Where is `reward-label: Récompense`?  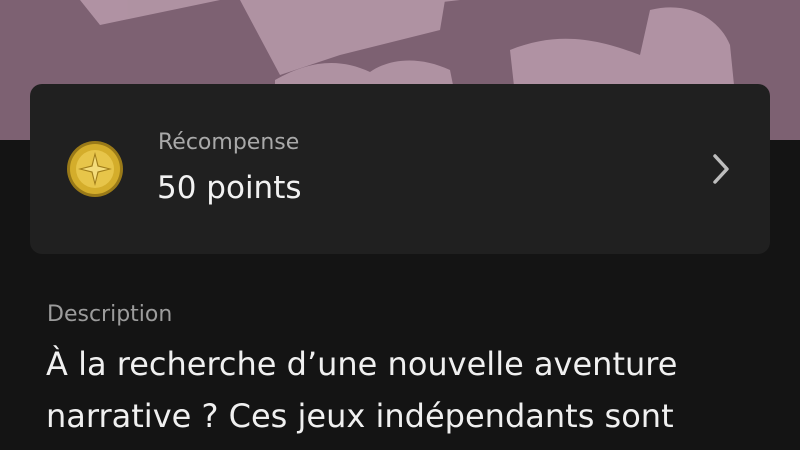
reward-label: Récompense is located at coordinates (229, 142).